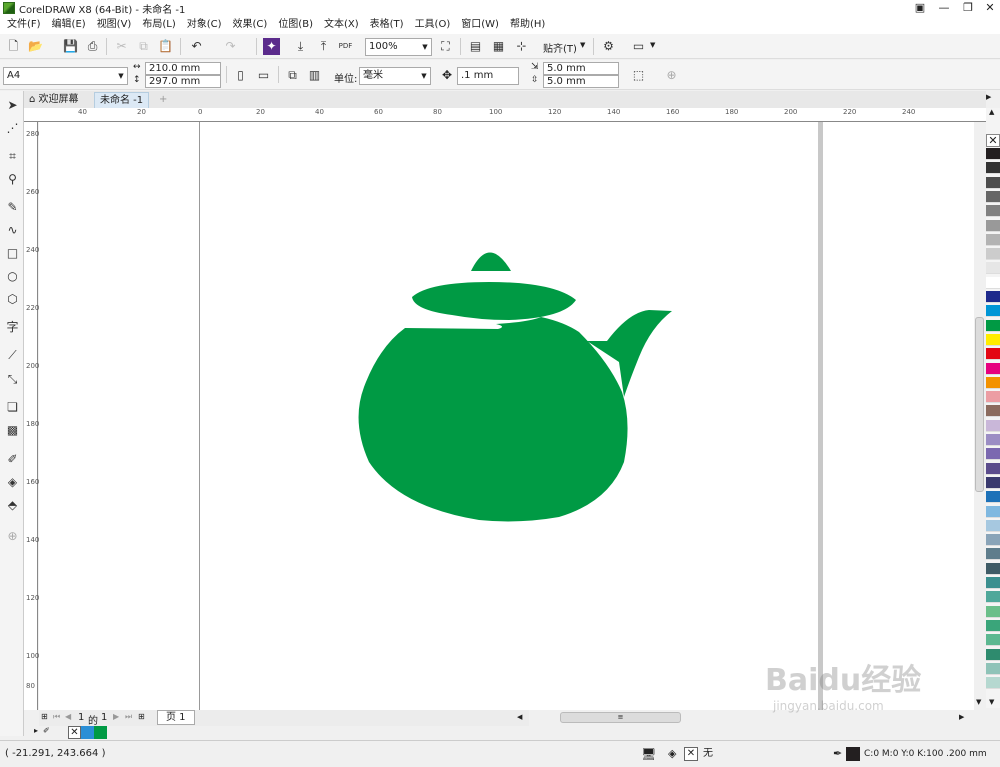 The image size is (1000, 767). I want to click on smart-fill-icon: ⬘, so click(12, 505).